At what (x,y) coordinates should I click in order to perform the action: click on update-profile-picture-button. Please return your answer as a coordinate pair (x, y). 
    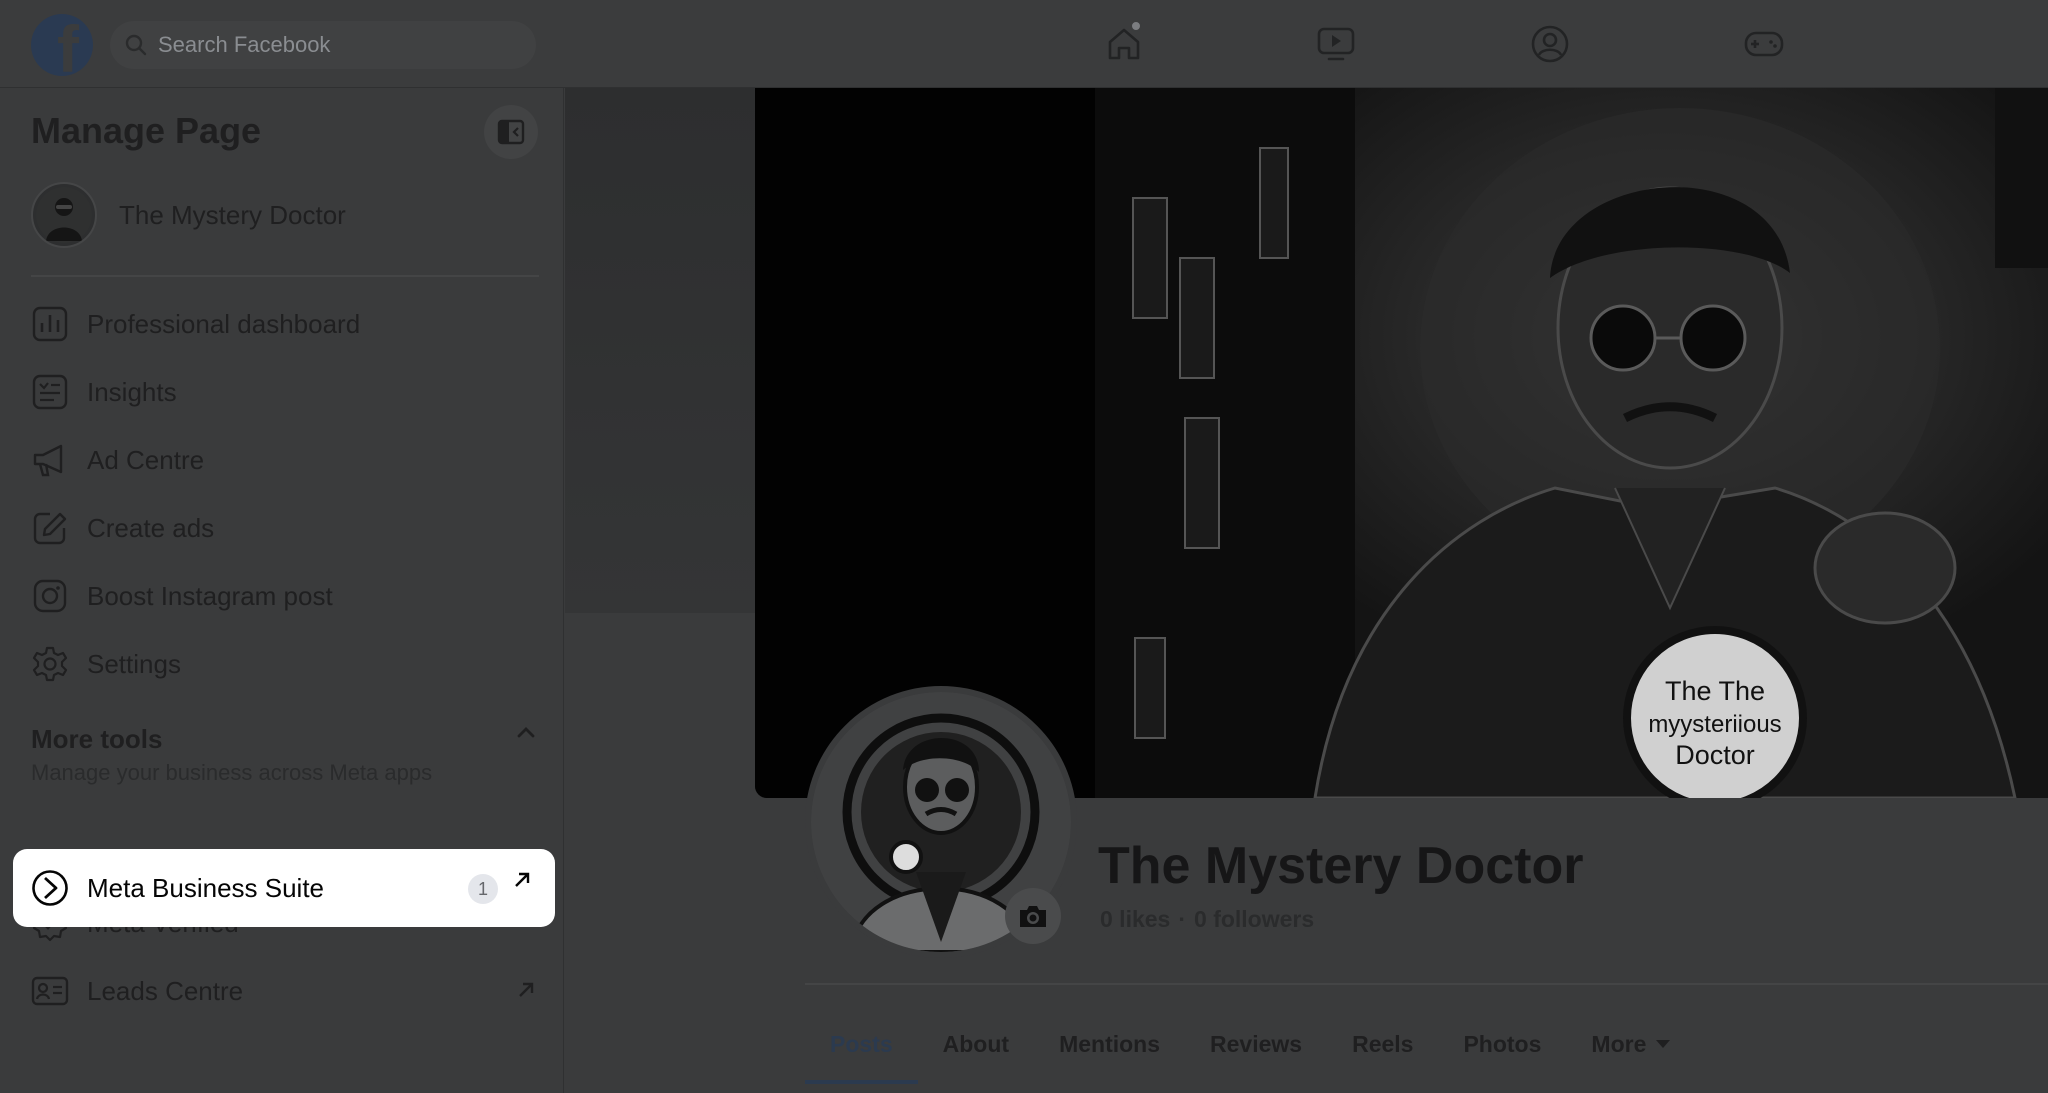
    Looking at the image, I should click on (1033, 916).